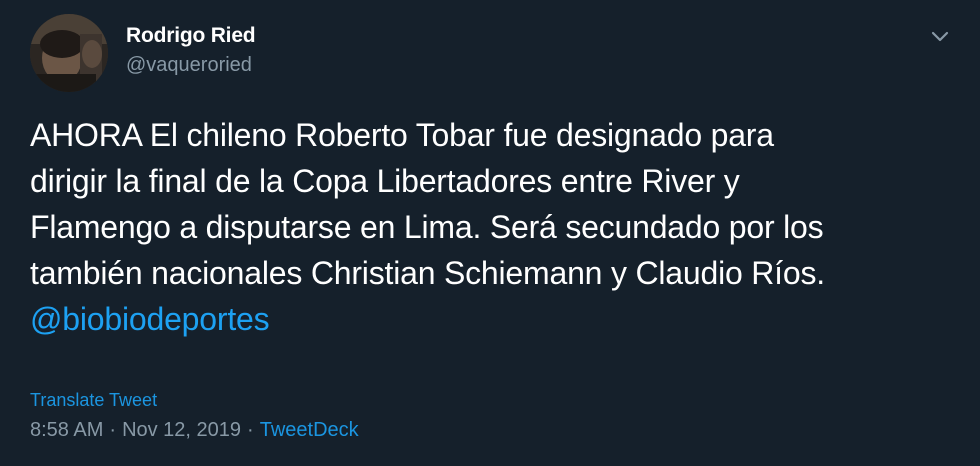  Describe the element at coordinates (150, 319) in the screenshot. I see `mention-link: @biobiodeportes` at that location.